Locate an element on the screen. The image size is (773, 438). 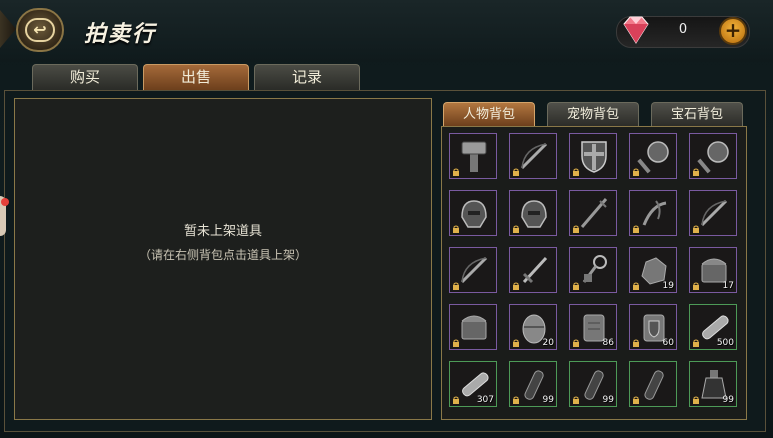
inventory-slot: 500 is located at coordinates (713, 327).